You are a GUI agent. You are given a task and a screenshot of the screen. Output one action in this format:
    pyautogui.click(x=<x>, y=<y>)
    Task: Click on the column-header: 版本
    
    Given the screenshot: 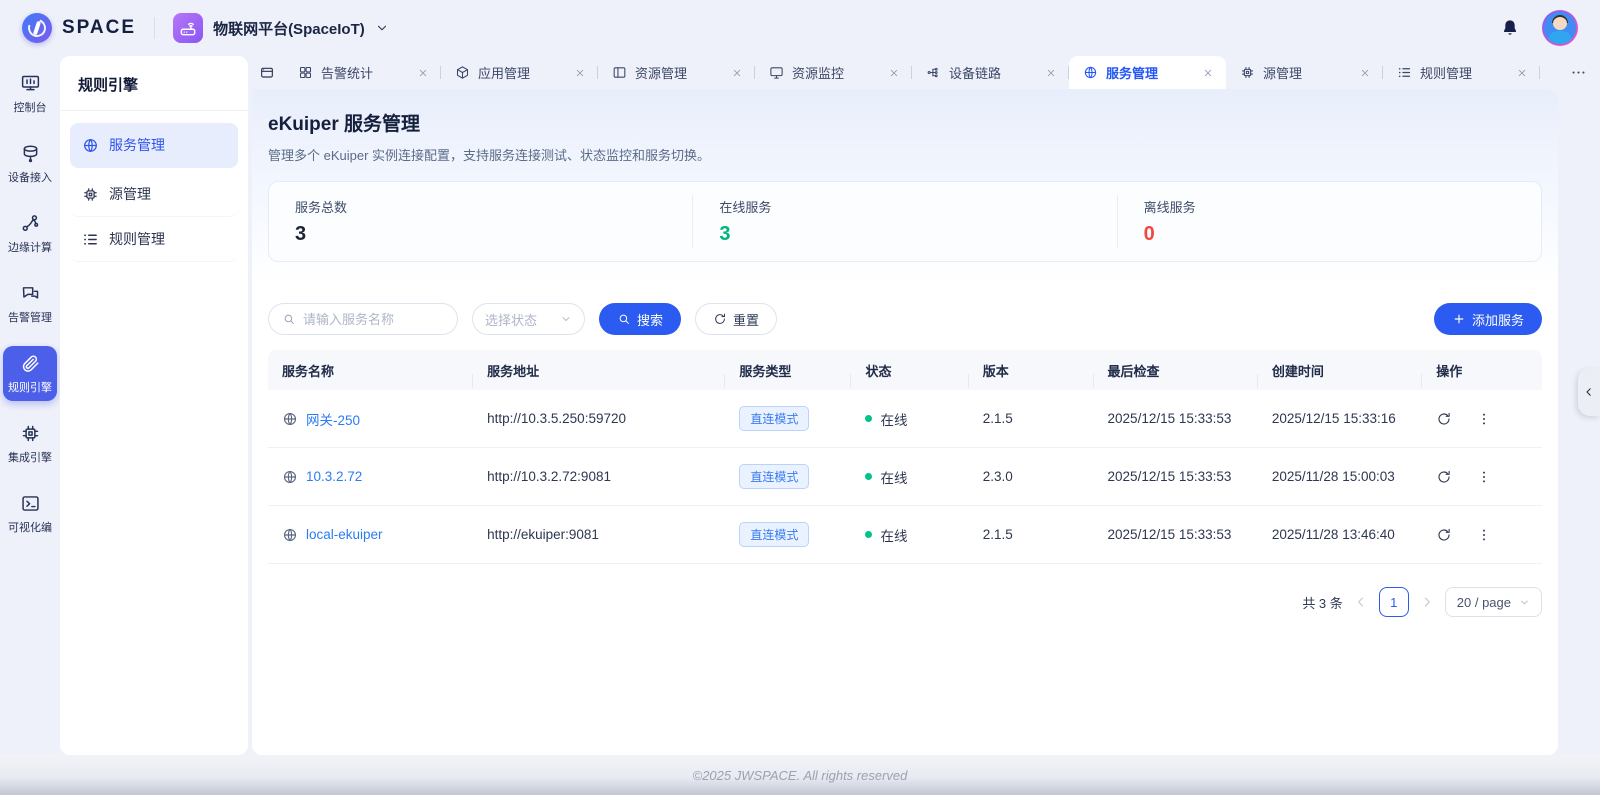 What is the action you would take?
    pyautogui.click(x=1031, y=374)
    